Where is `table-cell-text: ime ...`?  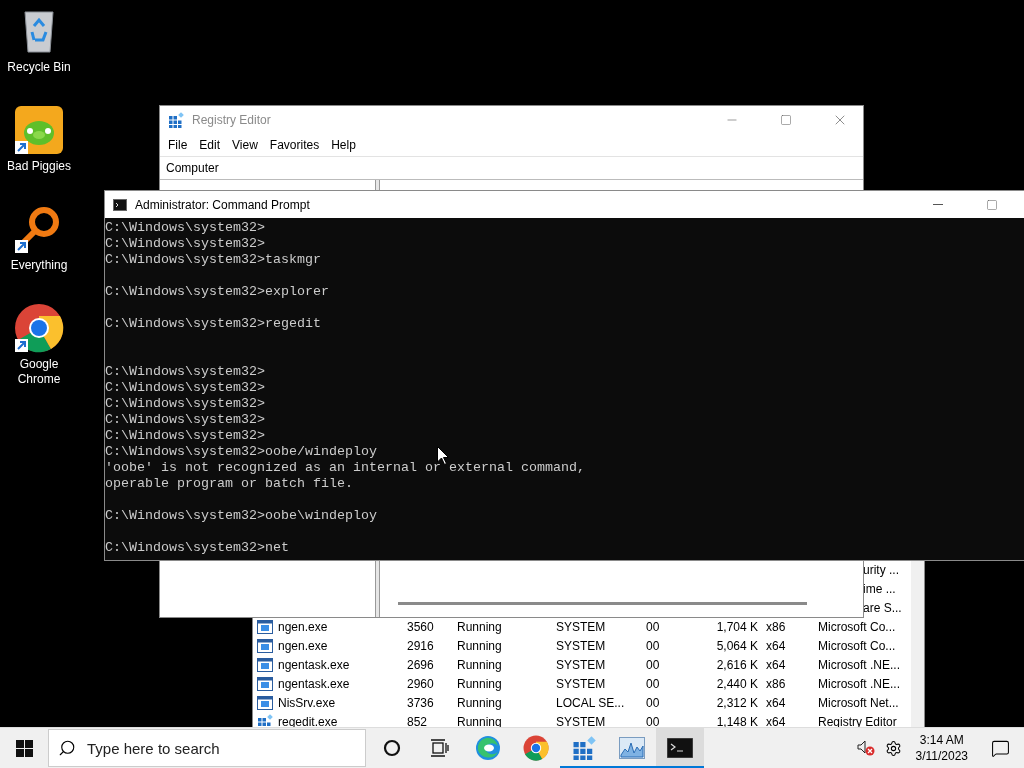
table-cell-text: ime ... is located at coordinates (880, 588).